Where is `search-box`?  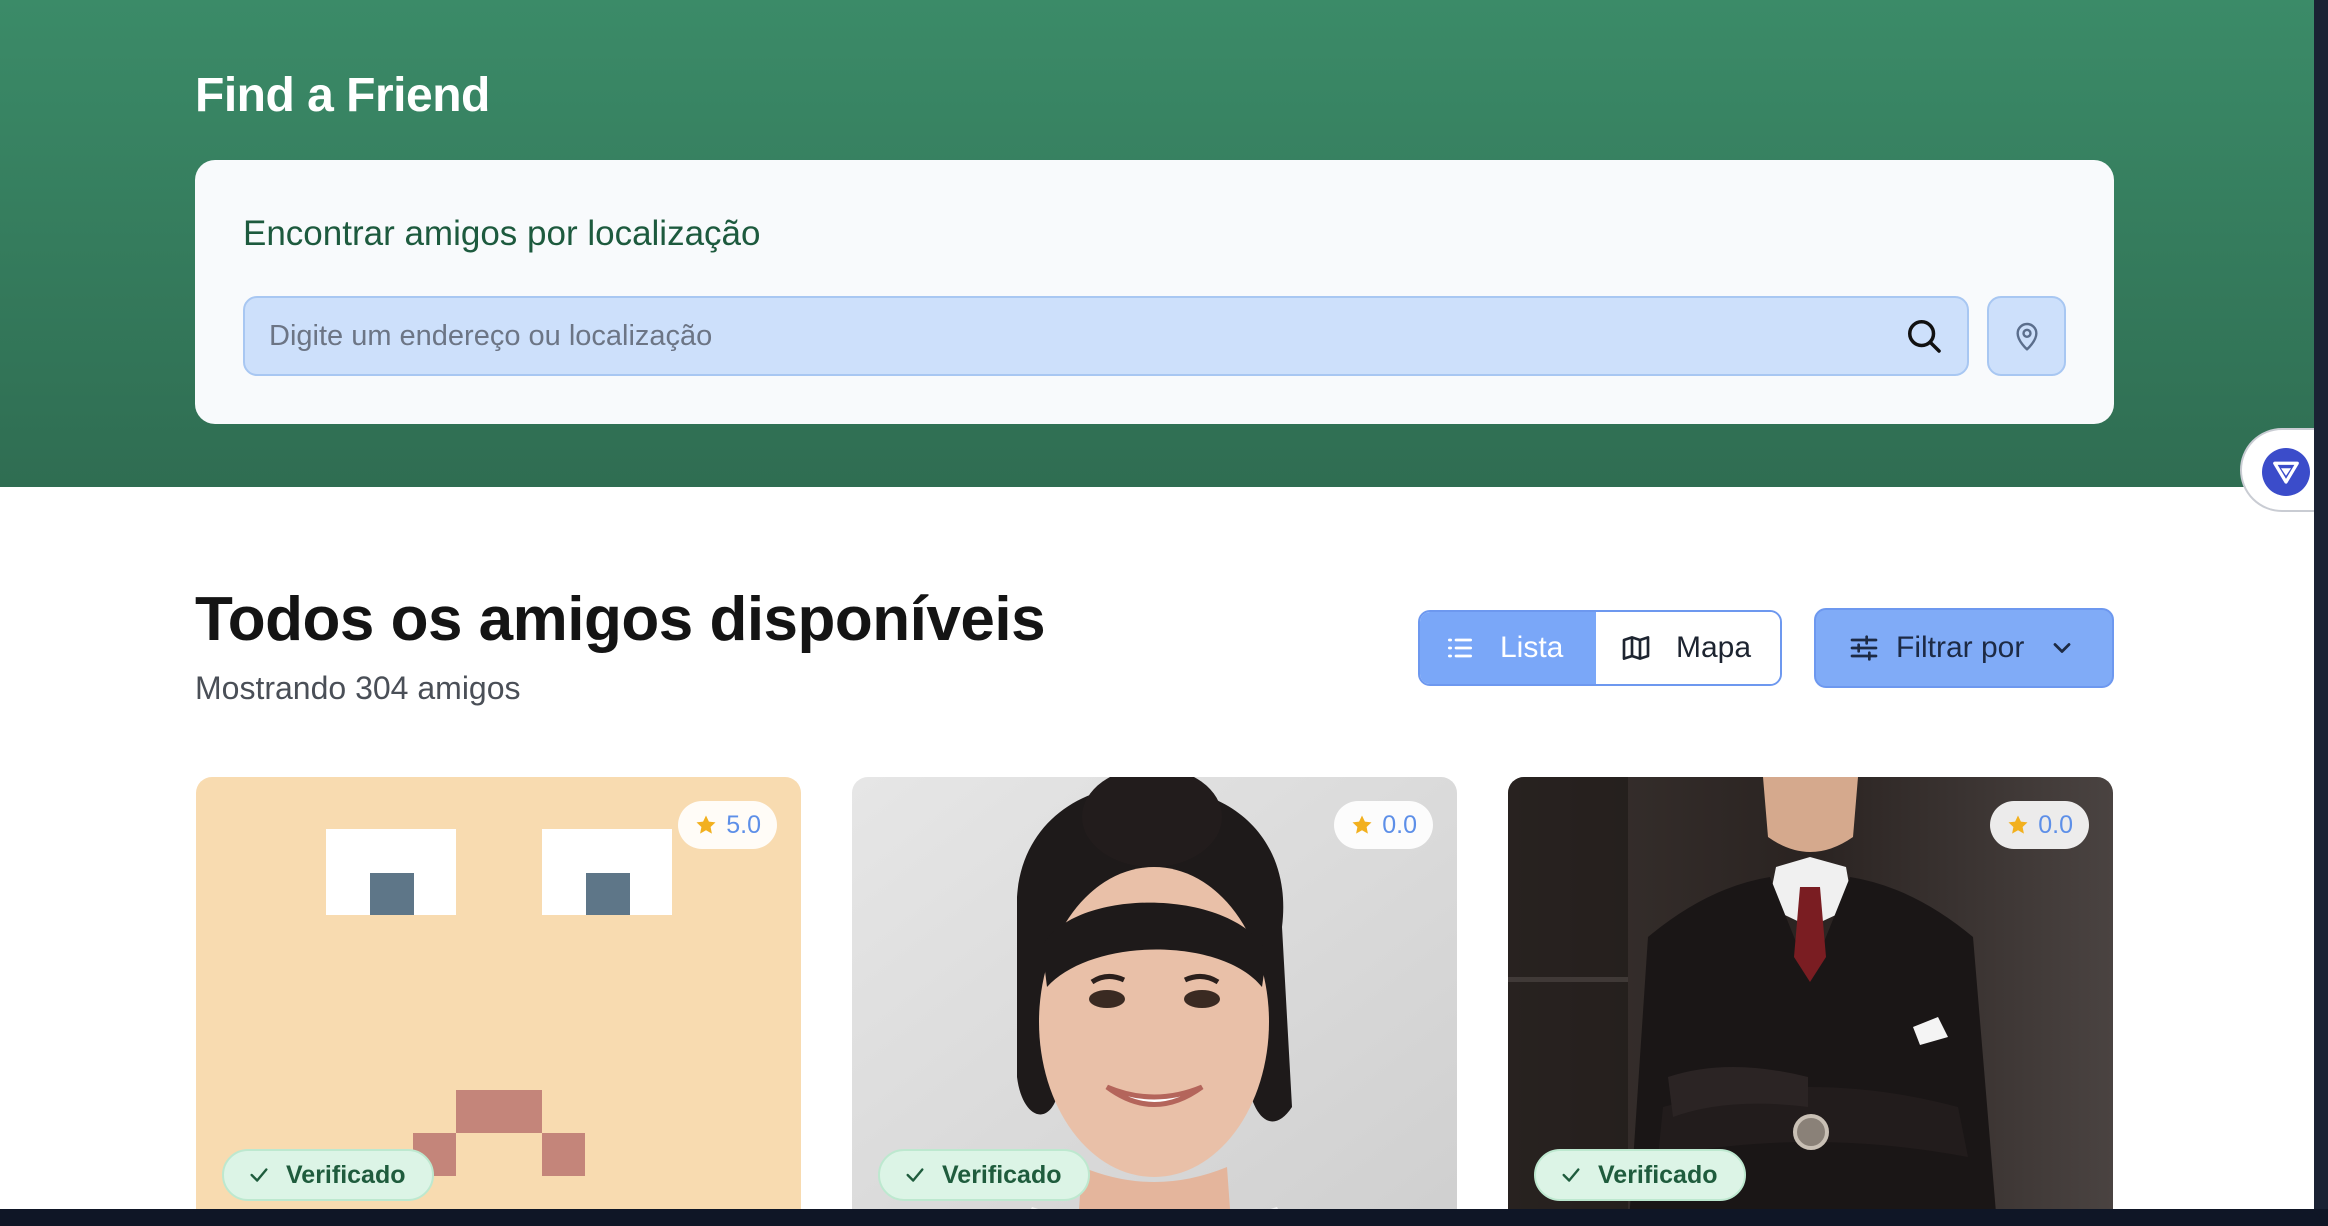
search-box is located at coordinates (1106, 336).